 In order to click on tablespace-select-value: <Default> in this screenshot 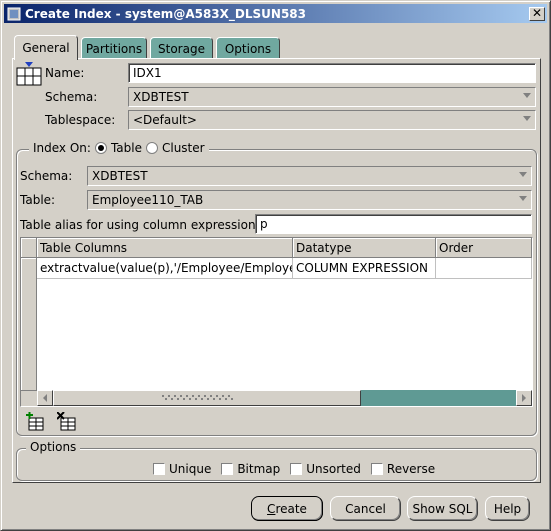, I will do `click(165, 120)`.